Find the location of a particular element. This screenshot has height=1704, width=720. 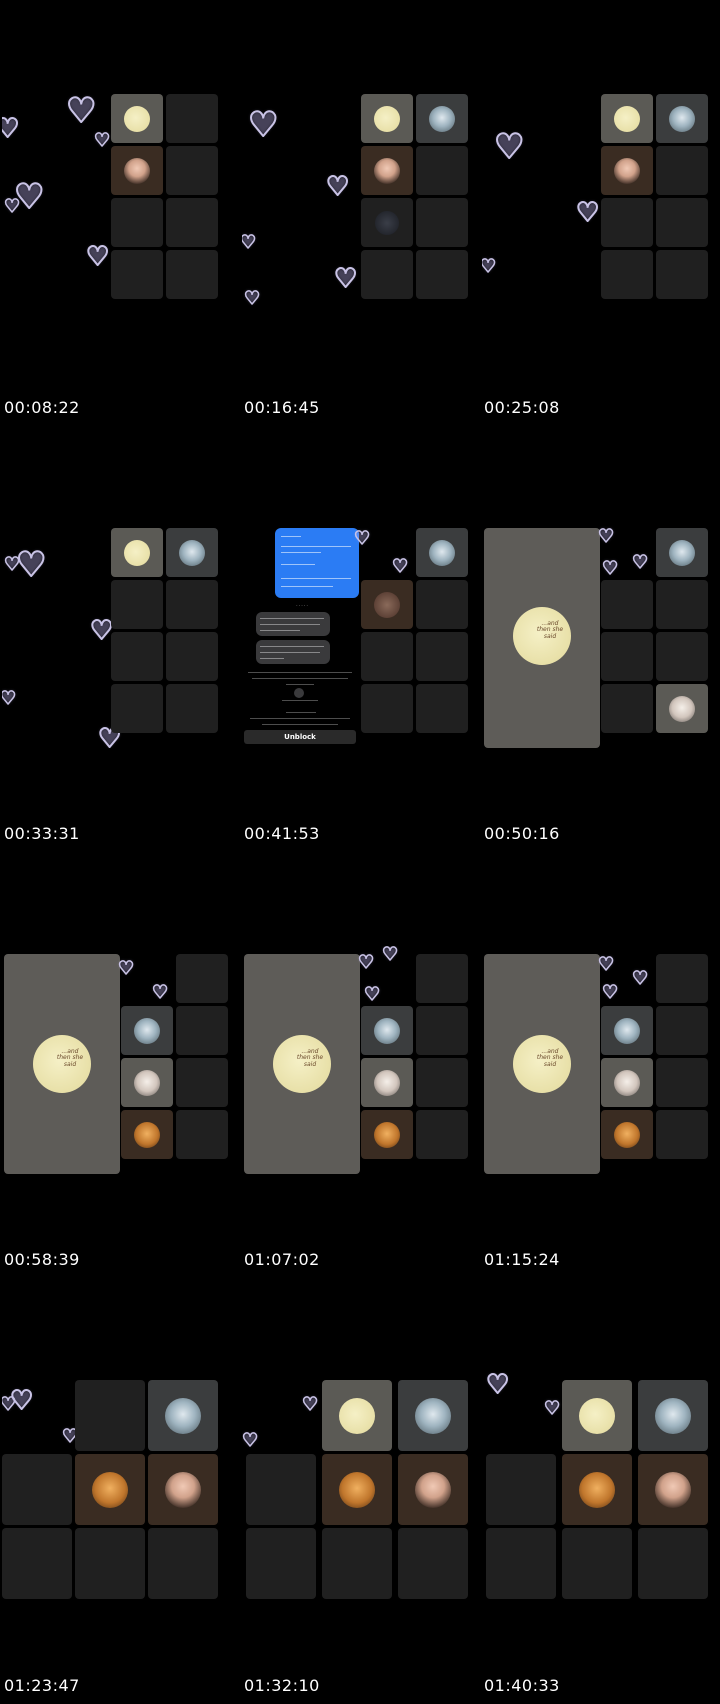

down-arrow-icon is located at coordinates (299, 693).